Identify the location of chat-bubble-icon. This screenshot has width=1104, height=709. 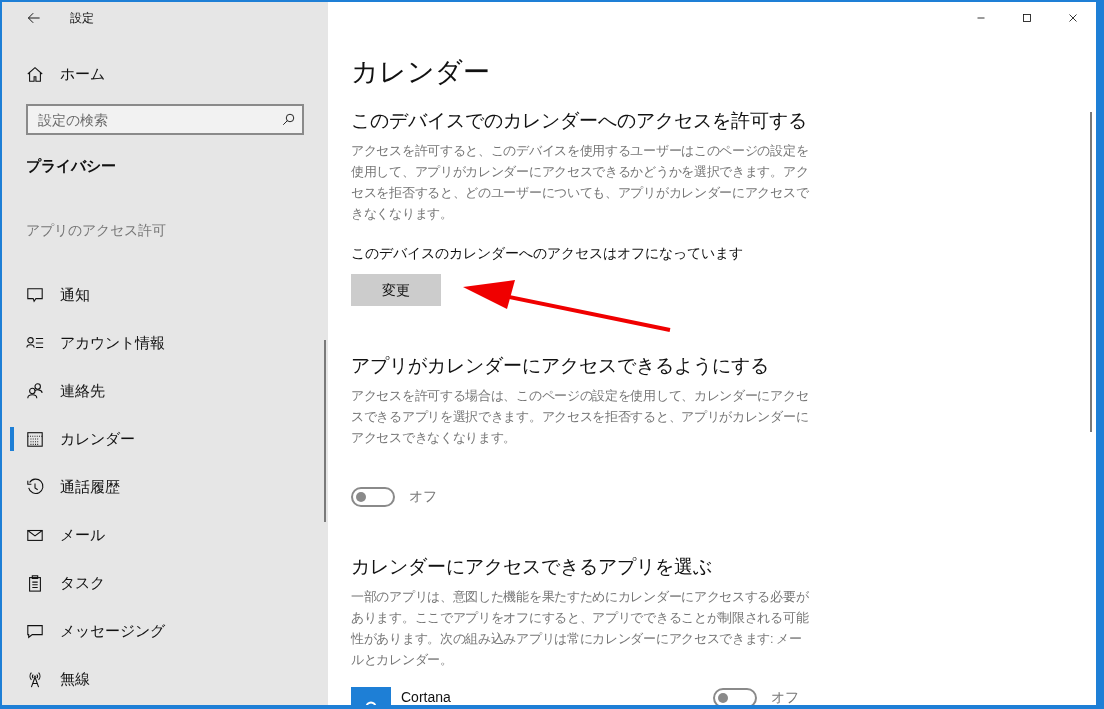
(35, 631).